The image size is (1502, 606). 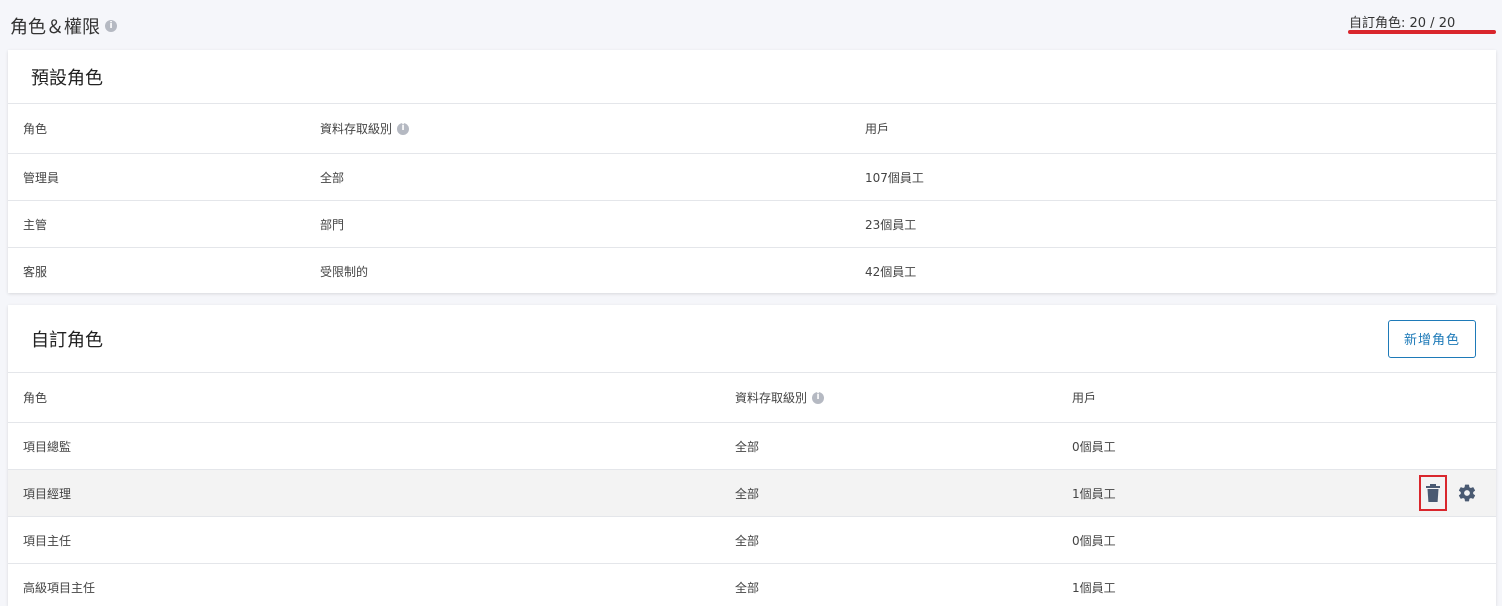 What do you see at coordinates (67, 340) in the screenshot?
I see `custom-roles-title: 自訂角色` at bounding box center [67, 340].